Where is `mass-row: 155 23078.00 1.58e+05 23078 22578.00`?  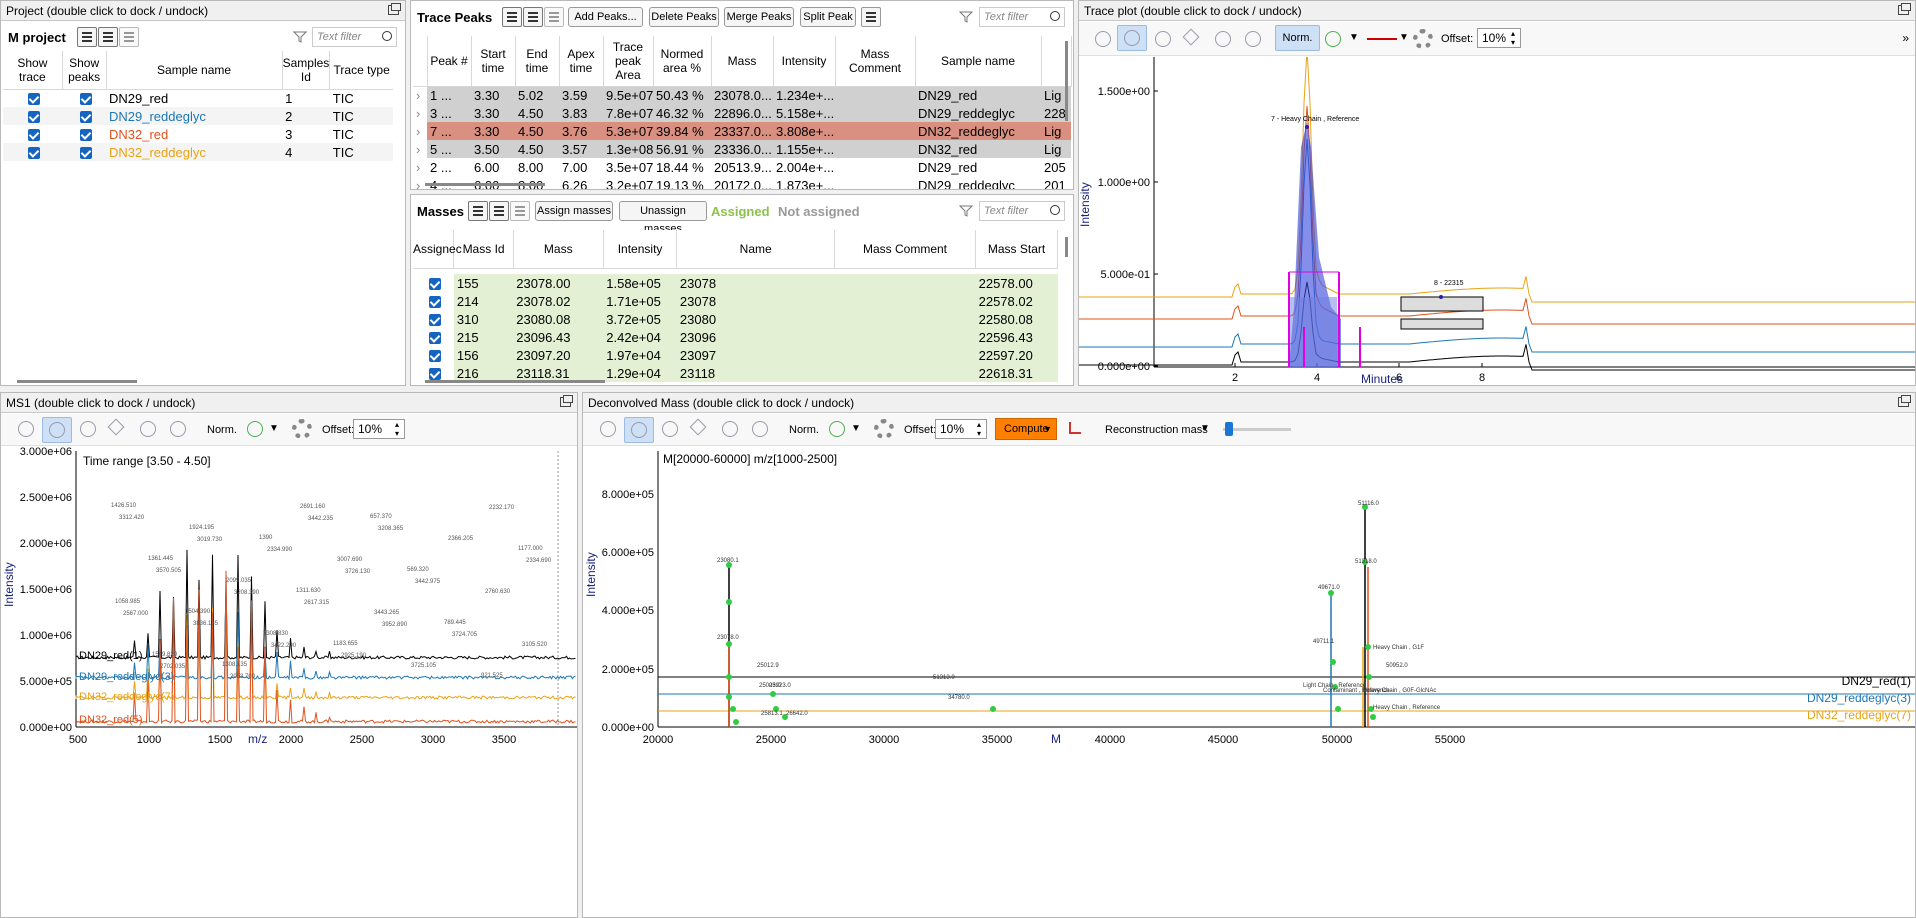 mass-row: 155 23078.00 1.58e+05 23078 22578.00 is located at coordinates (735, 283).